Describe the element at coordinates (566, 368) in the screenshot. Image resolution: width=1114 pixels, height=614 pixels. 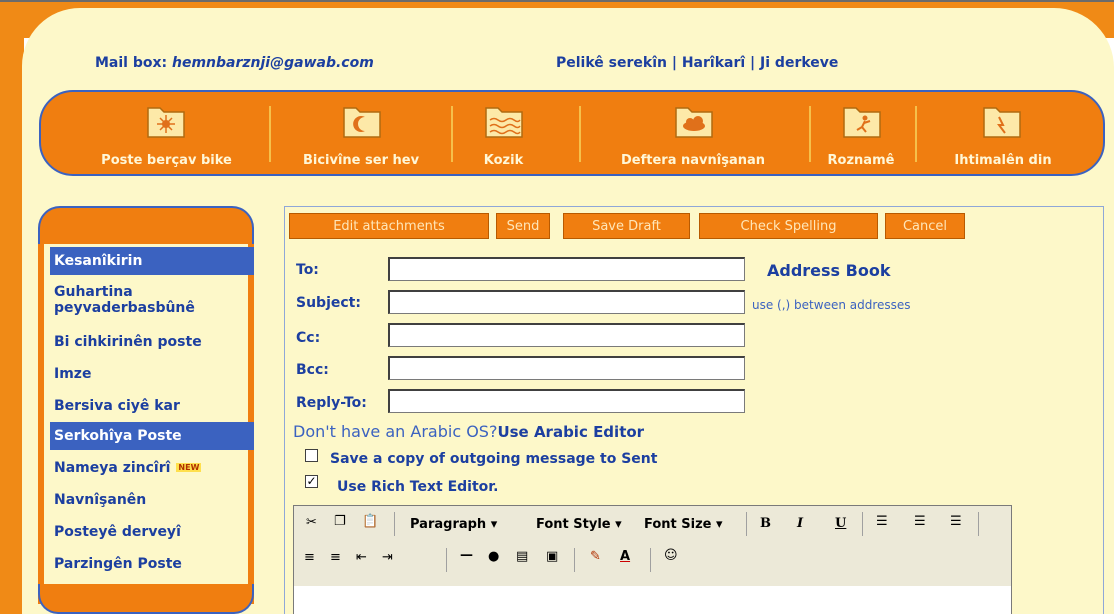
I see `bcc-field` at that location.